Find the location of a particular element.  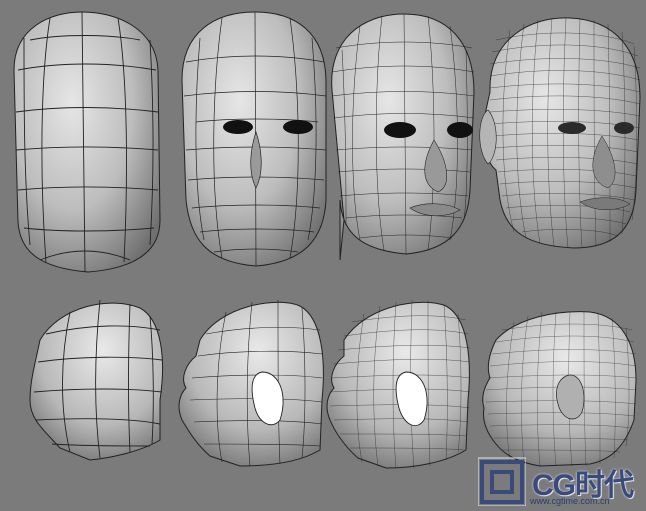

watermark: CG时代 www.cgtime.com.cn is located at coordinates (561, 482).